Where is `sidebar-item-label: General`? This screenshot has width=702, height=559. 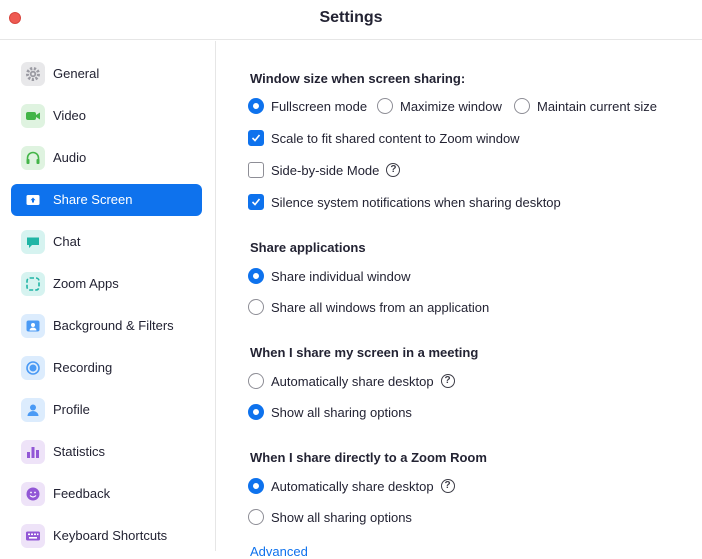
sidebar-item-label: General is located at coordinates (76, 73).